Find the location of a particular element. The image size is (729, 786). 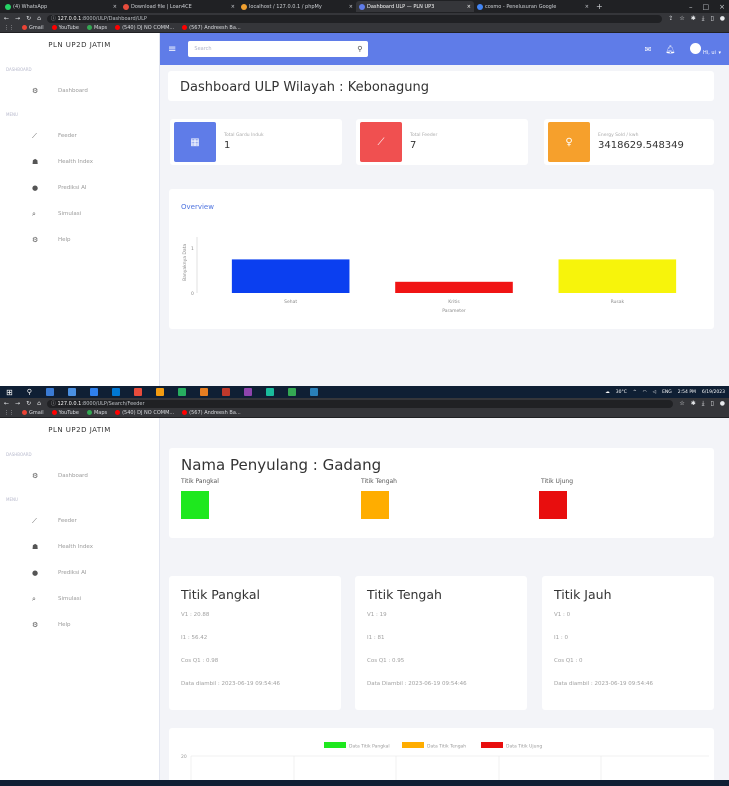

stat-card-energy: ♀ Energy Sold / kwh 3418629.548349 is located at coordinates (629, 142).